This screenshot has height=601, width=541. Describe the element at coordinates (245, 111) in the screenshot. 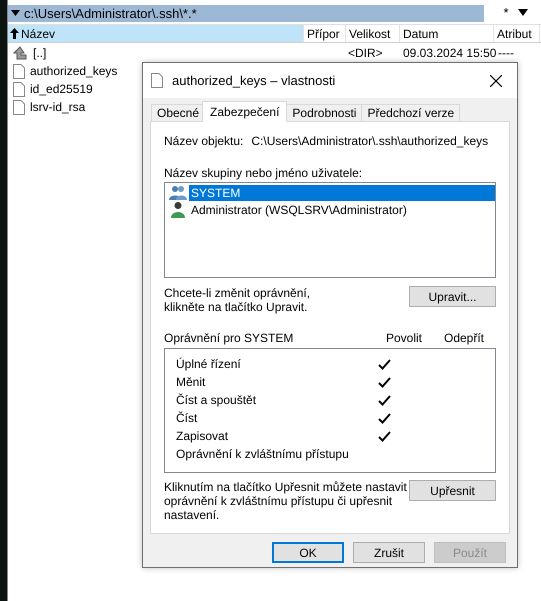

I see `tab: Zabezpečení` at that location.